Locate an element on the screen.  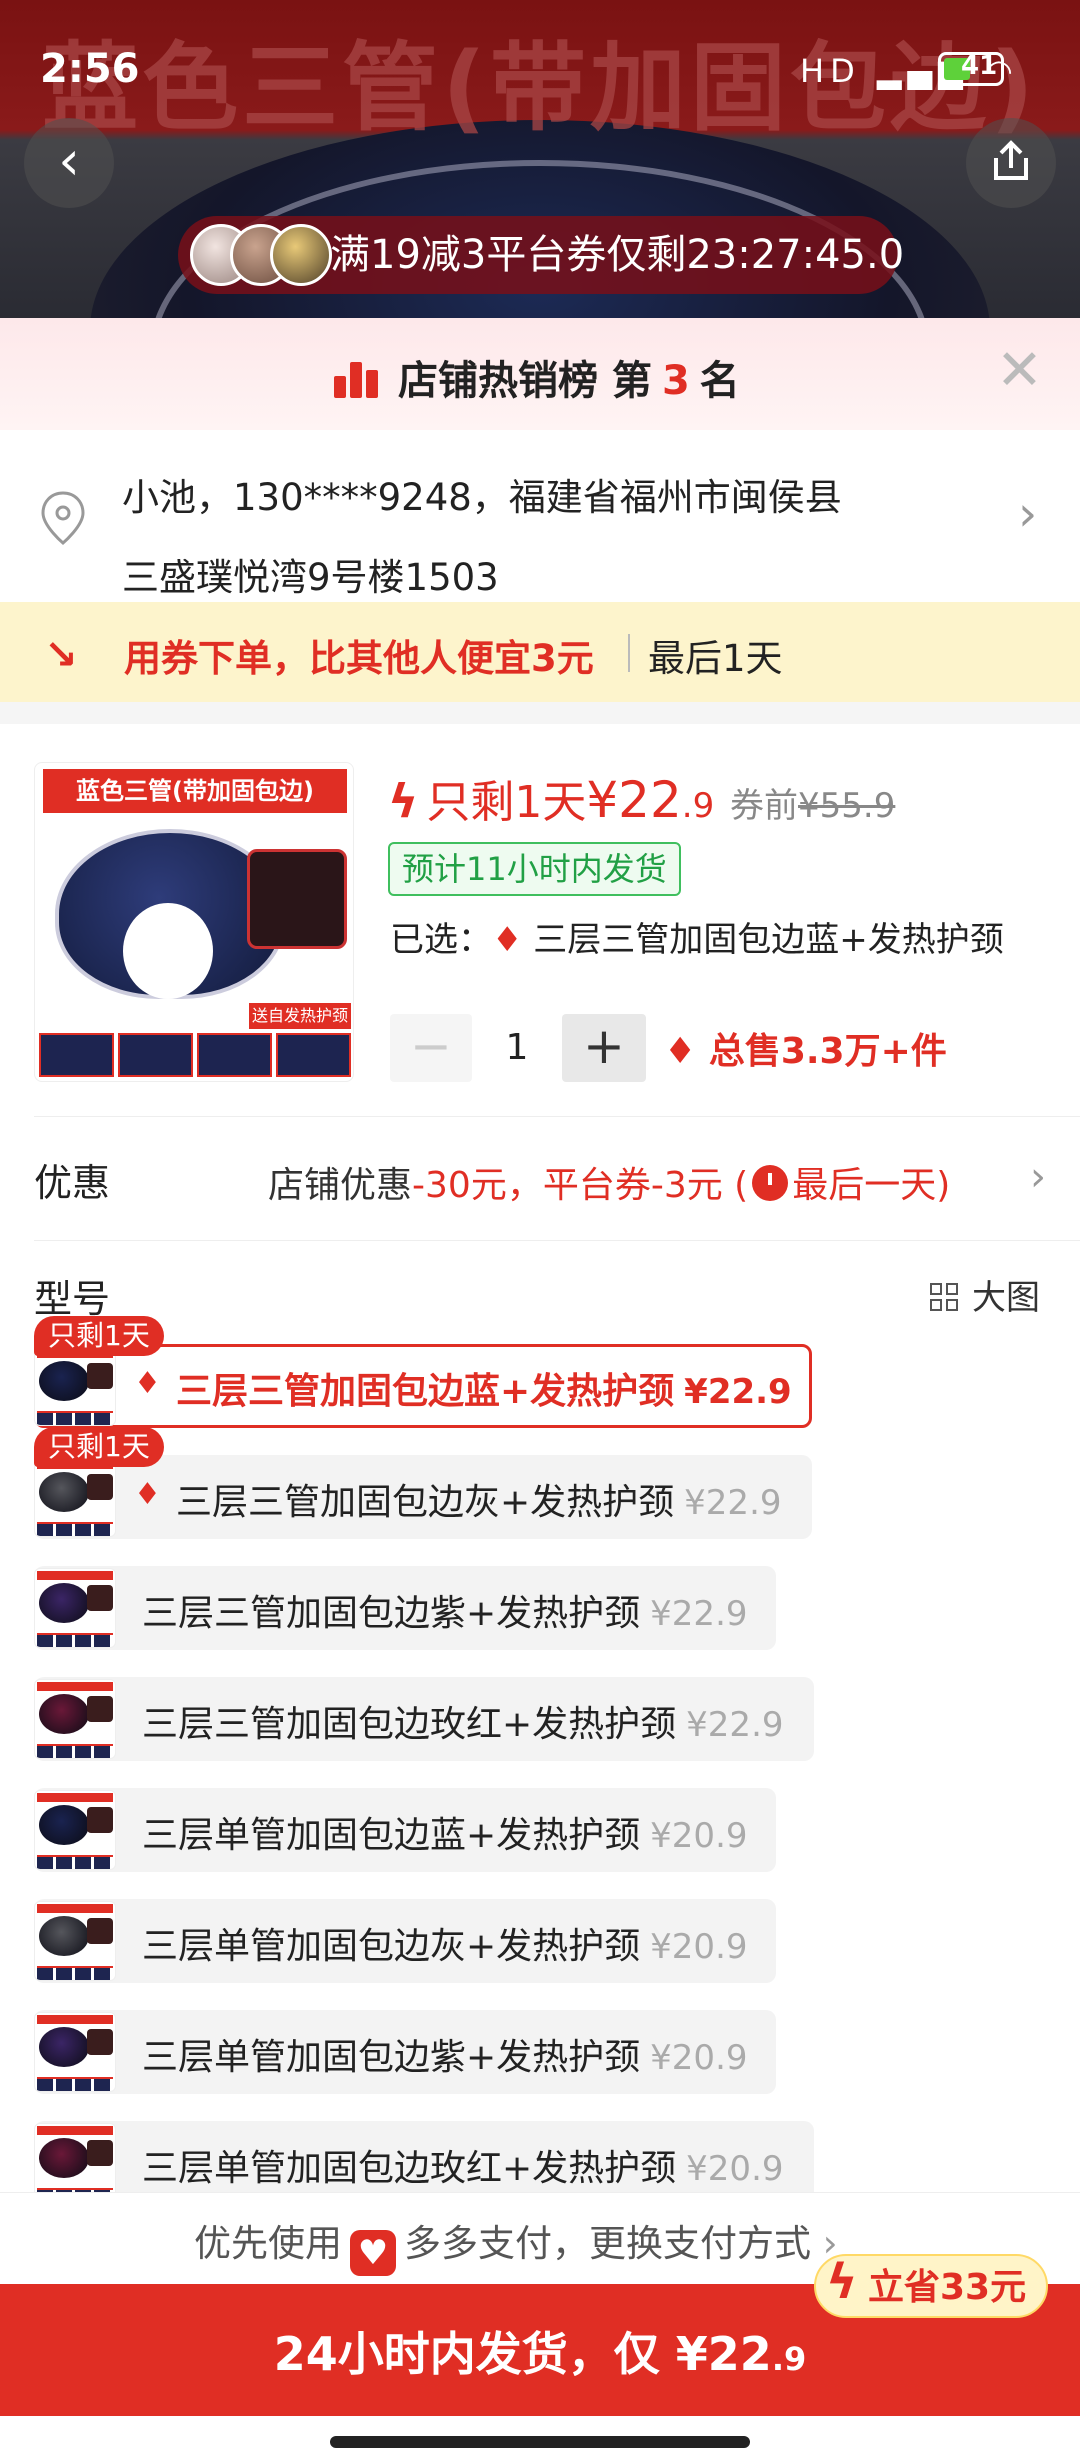
location-pin-icon is located at coordinates (63, 518).